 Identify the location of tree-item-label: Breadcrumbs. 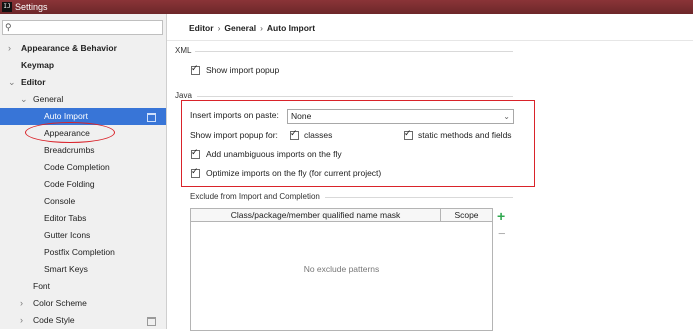
(69, 150).